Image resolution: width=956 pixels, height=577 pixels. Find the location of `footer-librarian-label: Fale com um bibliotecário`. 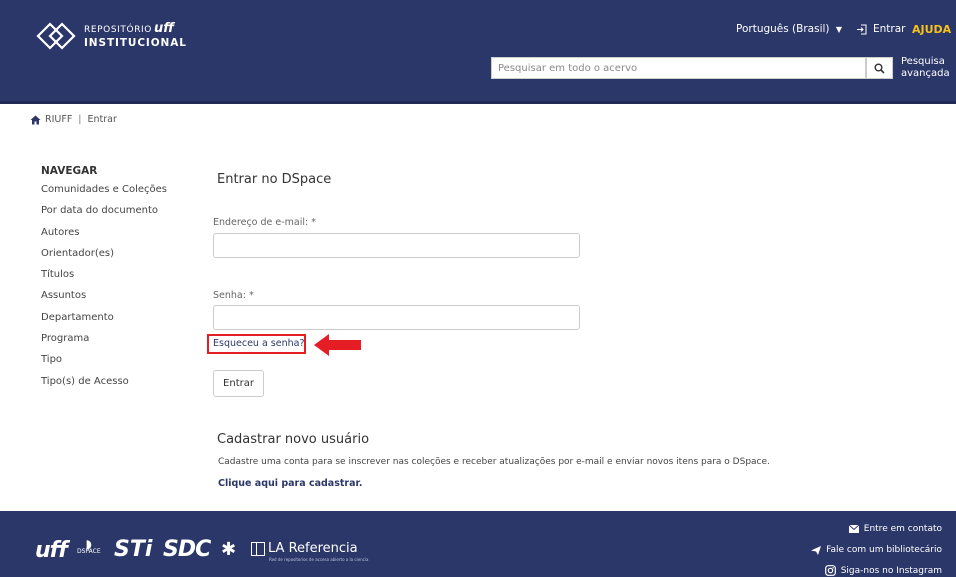

footer-librarian-label: Fale com um bibliotecário is located at coordinates (884, 550).